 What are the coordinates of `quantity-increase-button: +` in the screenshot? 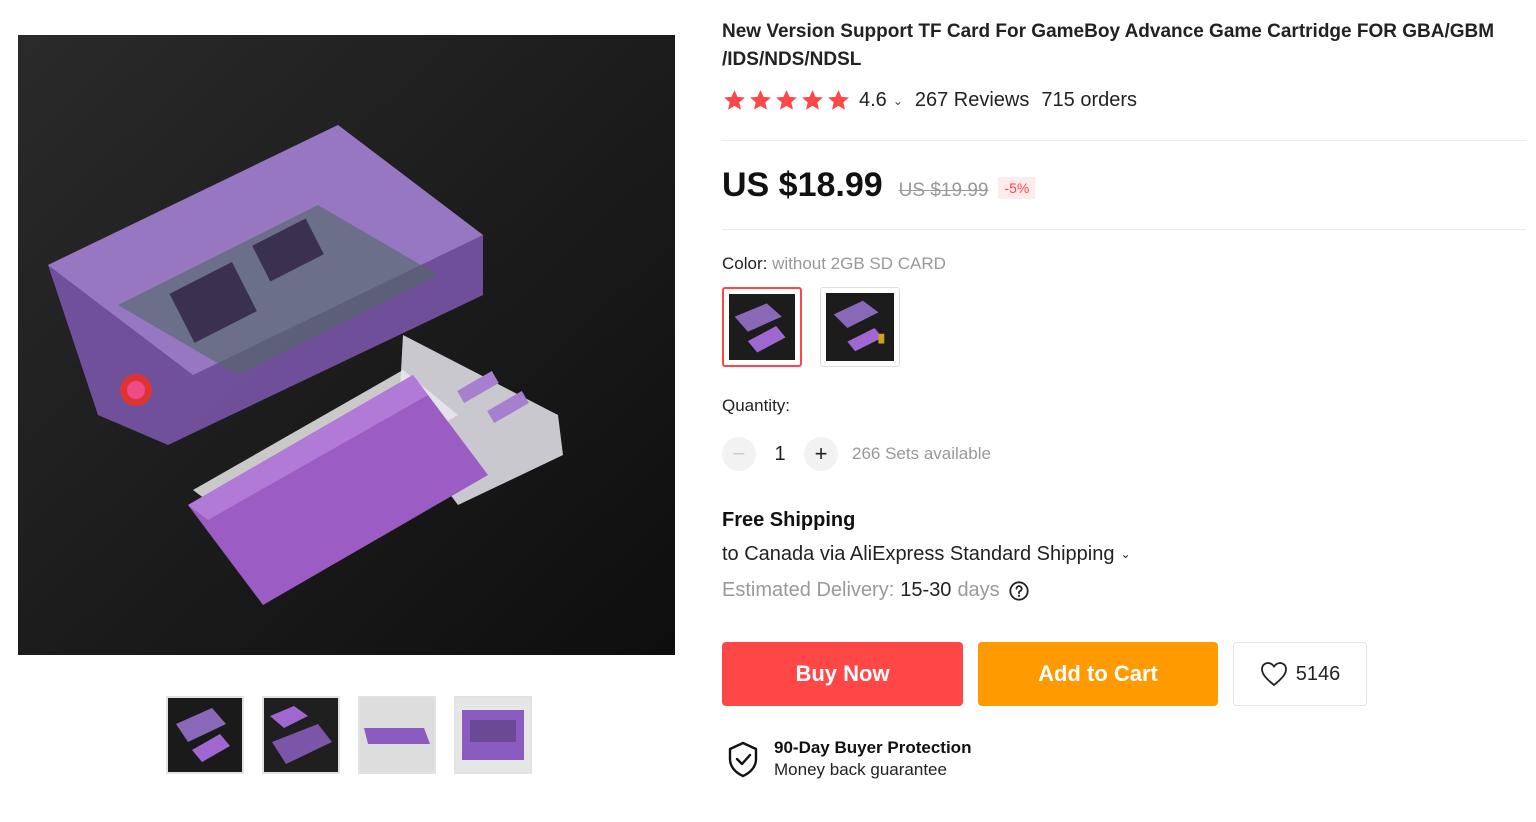 It's located at (821, 454).